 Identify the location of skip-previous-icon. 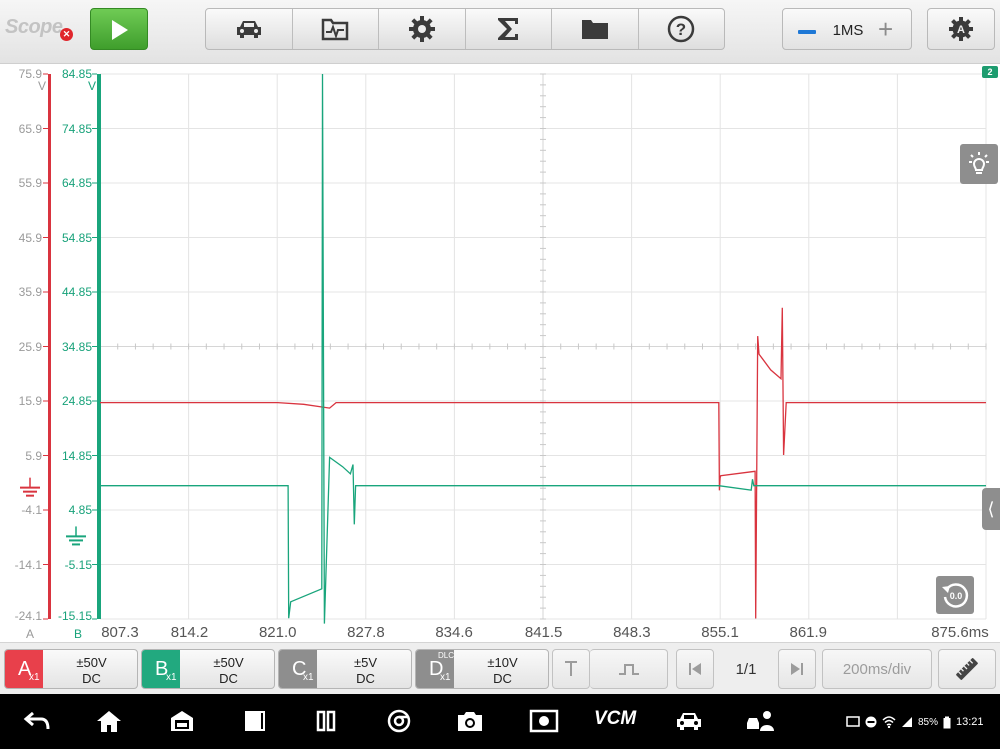
(695, 669).